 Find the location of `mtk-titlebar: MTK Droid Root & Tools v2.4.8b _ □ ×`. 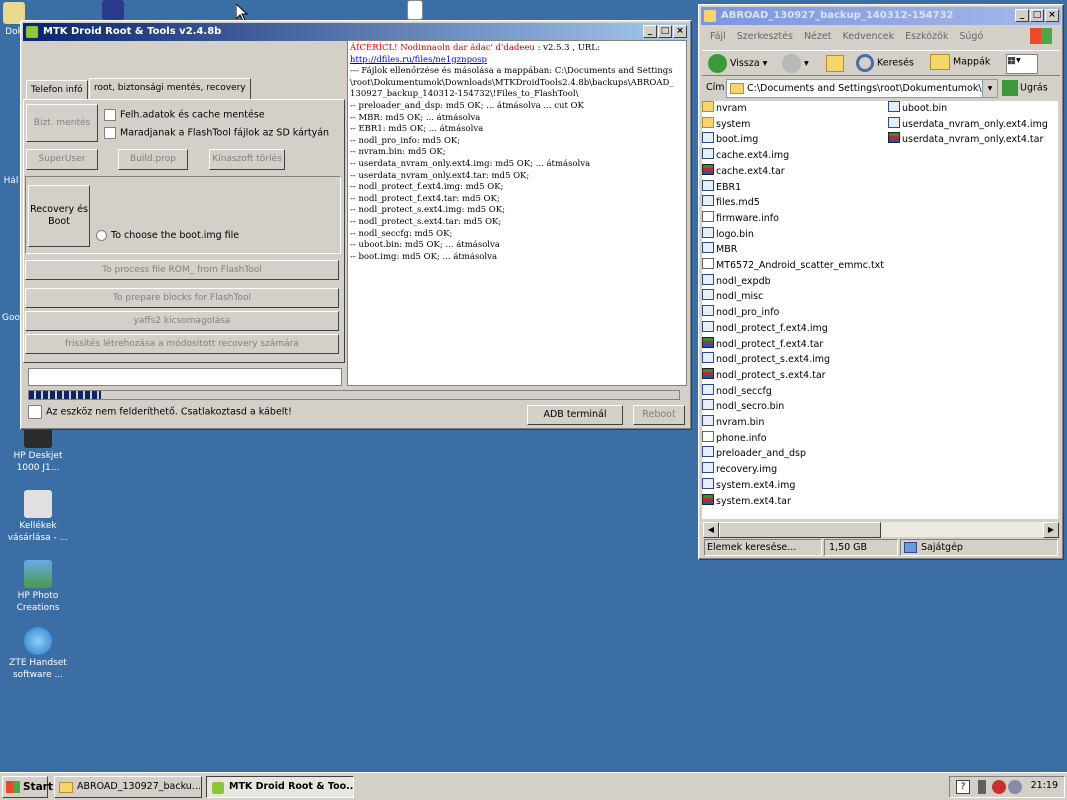

mtk-titlebar: MTK Droid Root & Tools v2.4.8b _ □ × is located at coordinates (356, 32).